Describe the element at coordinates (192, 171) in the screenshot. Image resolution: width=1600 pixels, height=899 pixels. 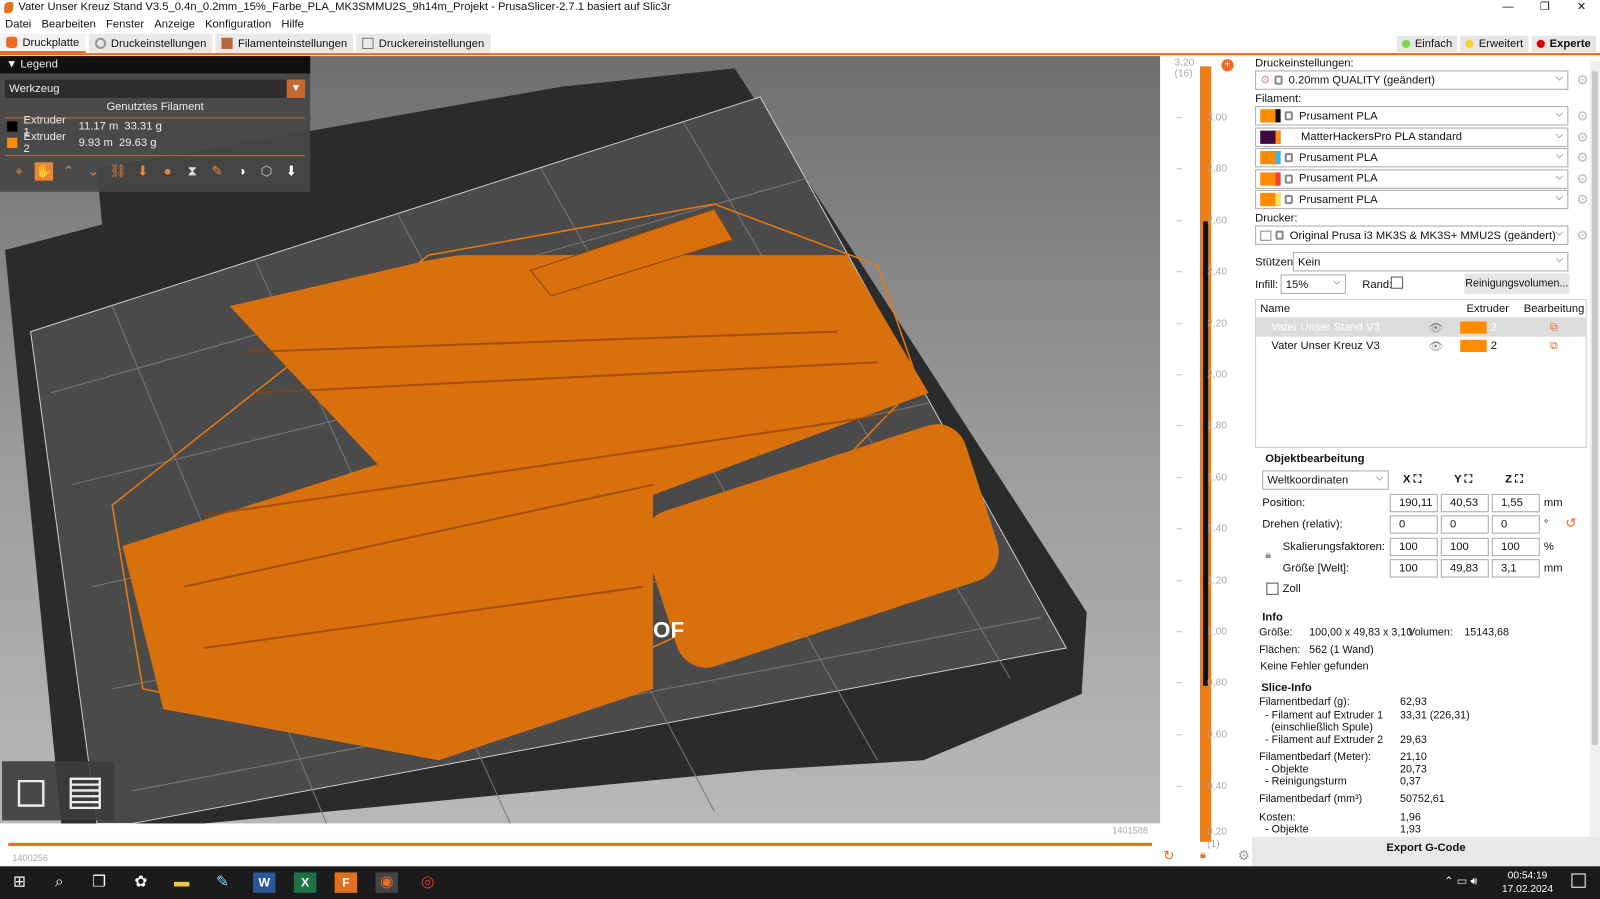
I see `pause-icon: ⧗` at that location.